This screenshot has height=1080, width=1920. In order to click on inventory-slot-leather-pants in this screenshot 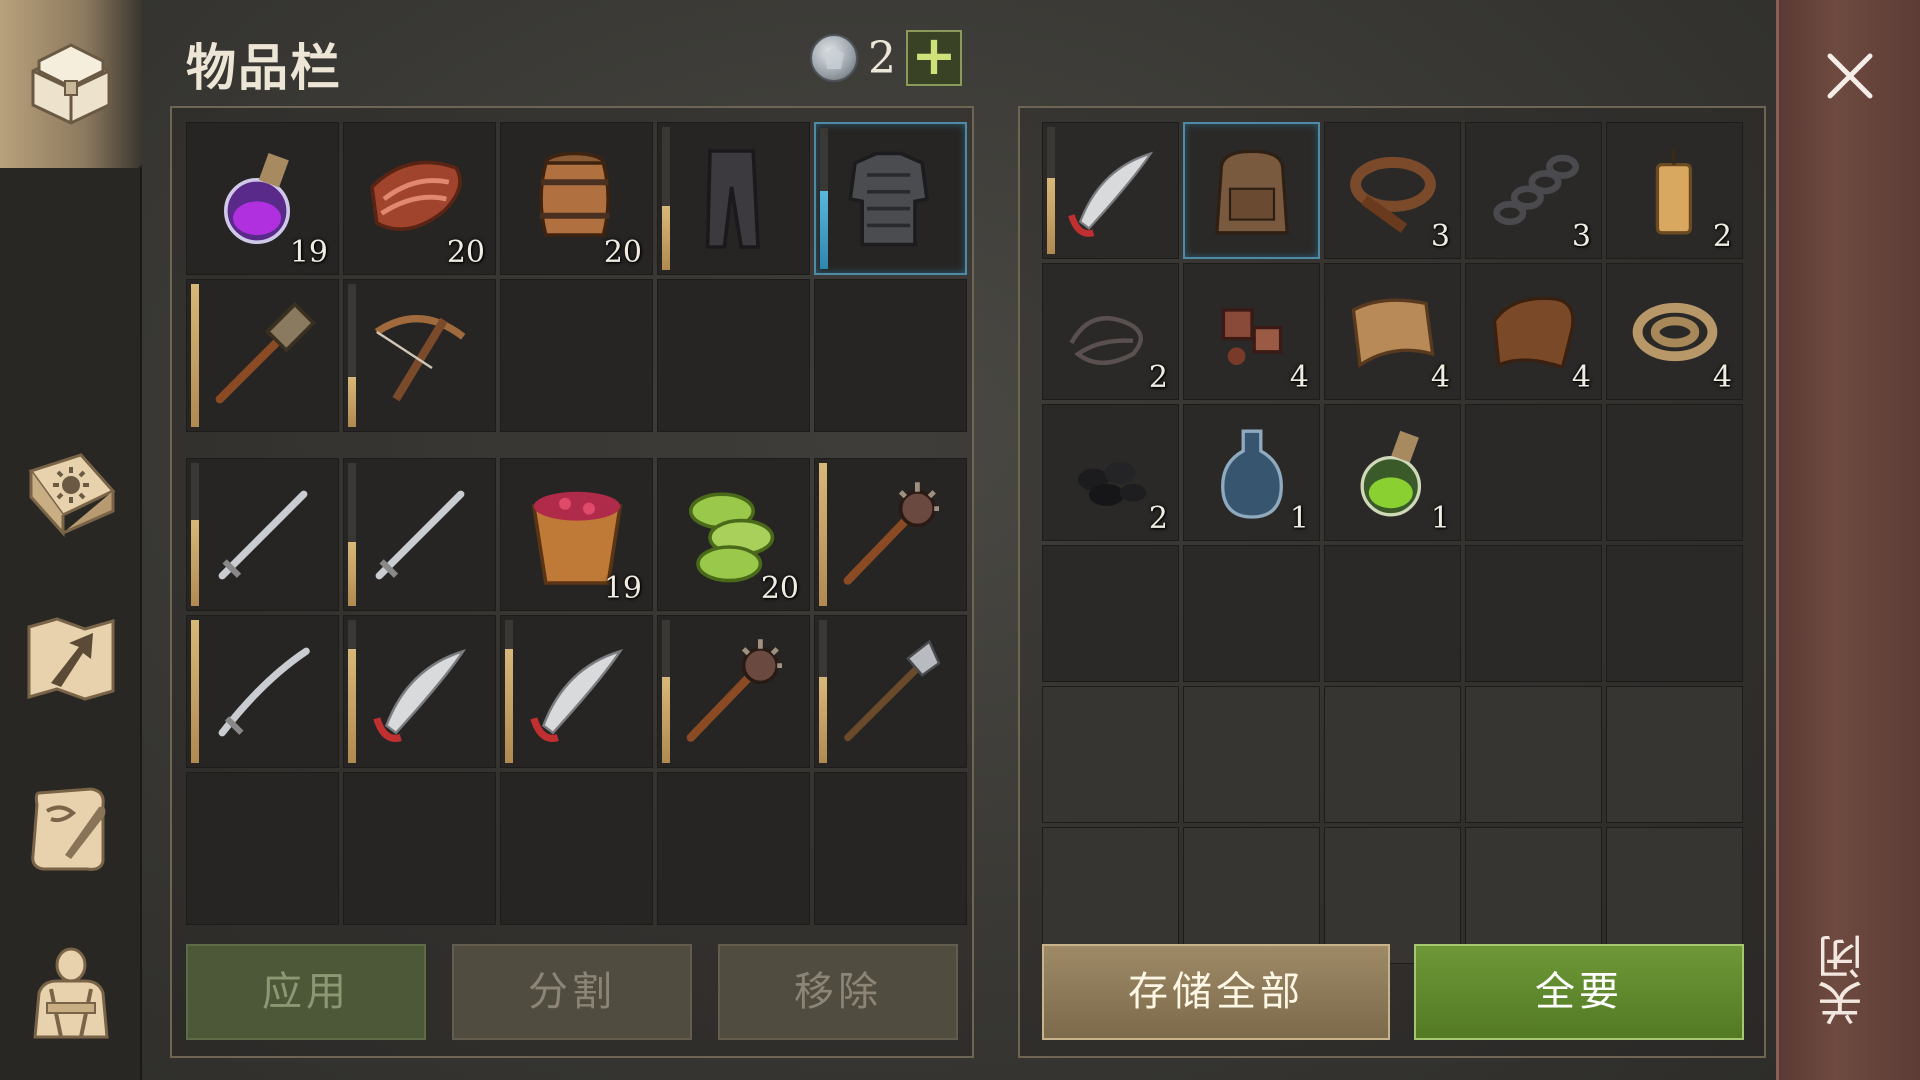, I will do `click(733, 198)`.